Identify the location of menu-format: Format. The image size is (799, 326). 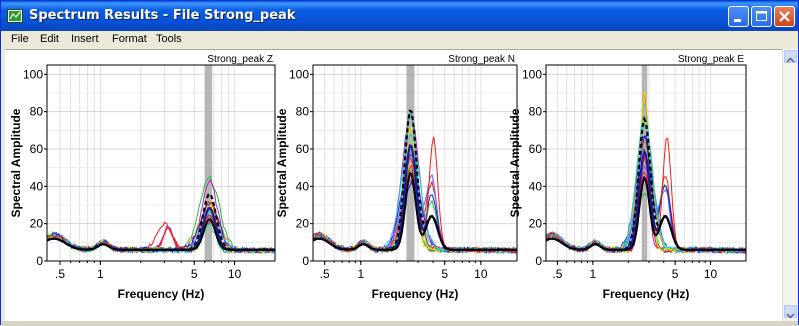
(129, 39).